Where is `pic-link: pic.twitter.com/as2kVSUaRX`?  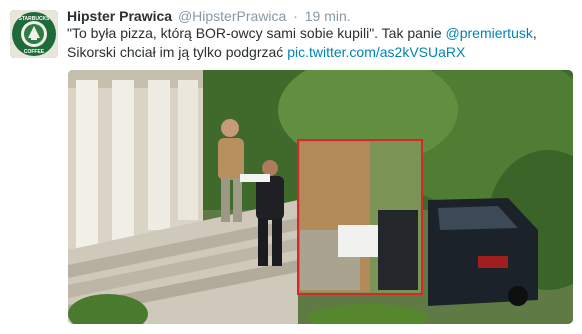 pic-link: pic.twitter.com/as2kVSUaRX is located at coordinates (376, 52).